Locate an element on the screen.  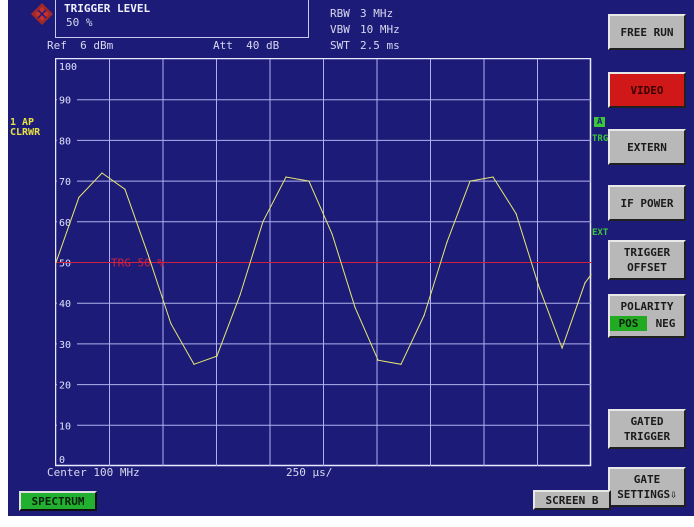
free-run-label: FREE RUN is located at coordinates (647, 32).